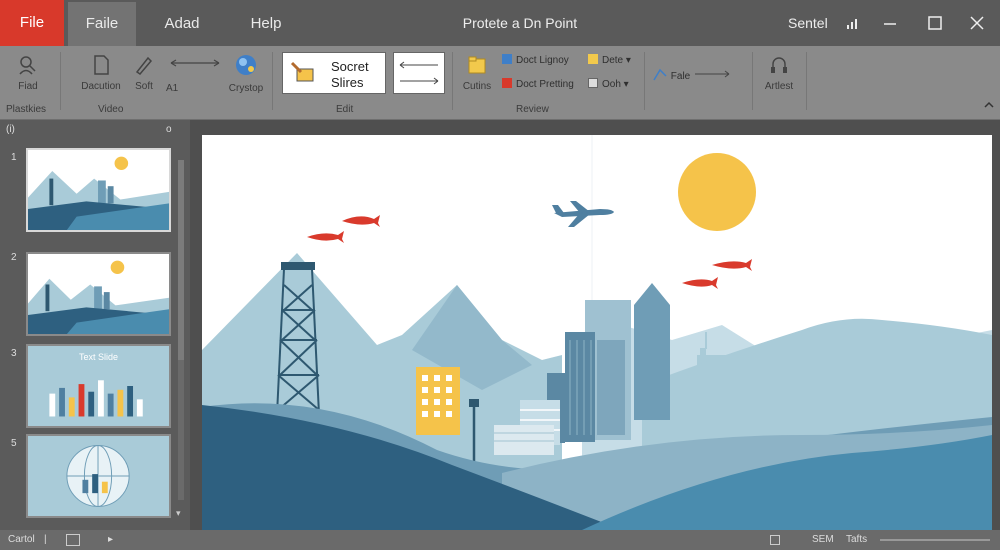 This screenshot has width=1000, height=550. What do you see at coordinates (545, 84) in the screenshot?
I see `doct-pretting-label: Doct Pretting` at bounding box center [545, 84].